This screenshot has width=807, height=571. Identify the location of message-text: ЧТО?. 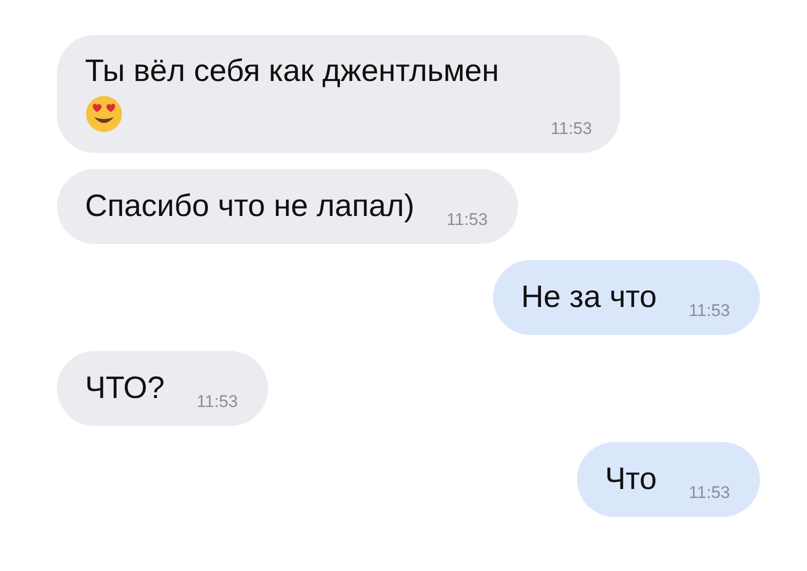
(125, 388).